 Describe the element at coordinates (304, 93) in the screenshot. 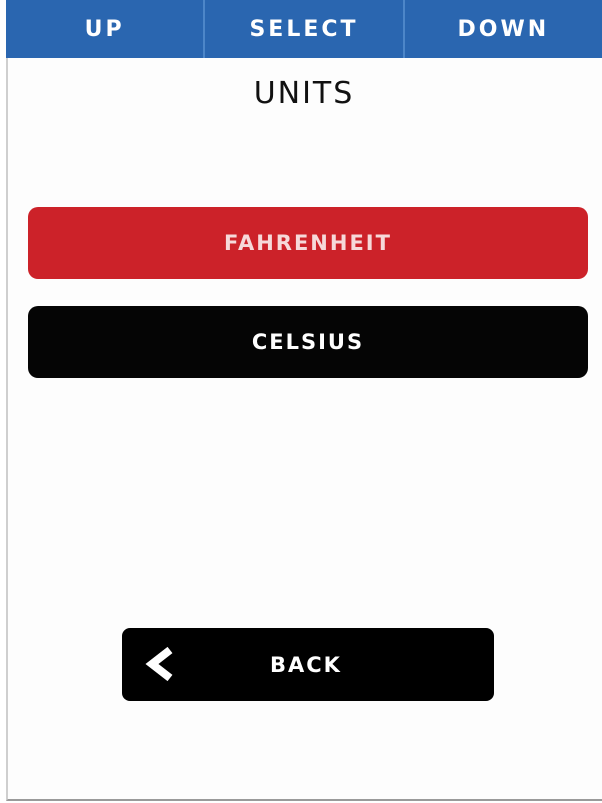

I see `page-title: UNITS` at that location.